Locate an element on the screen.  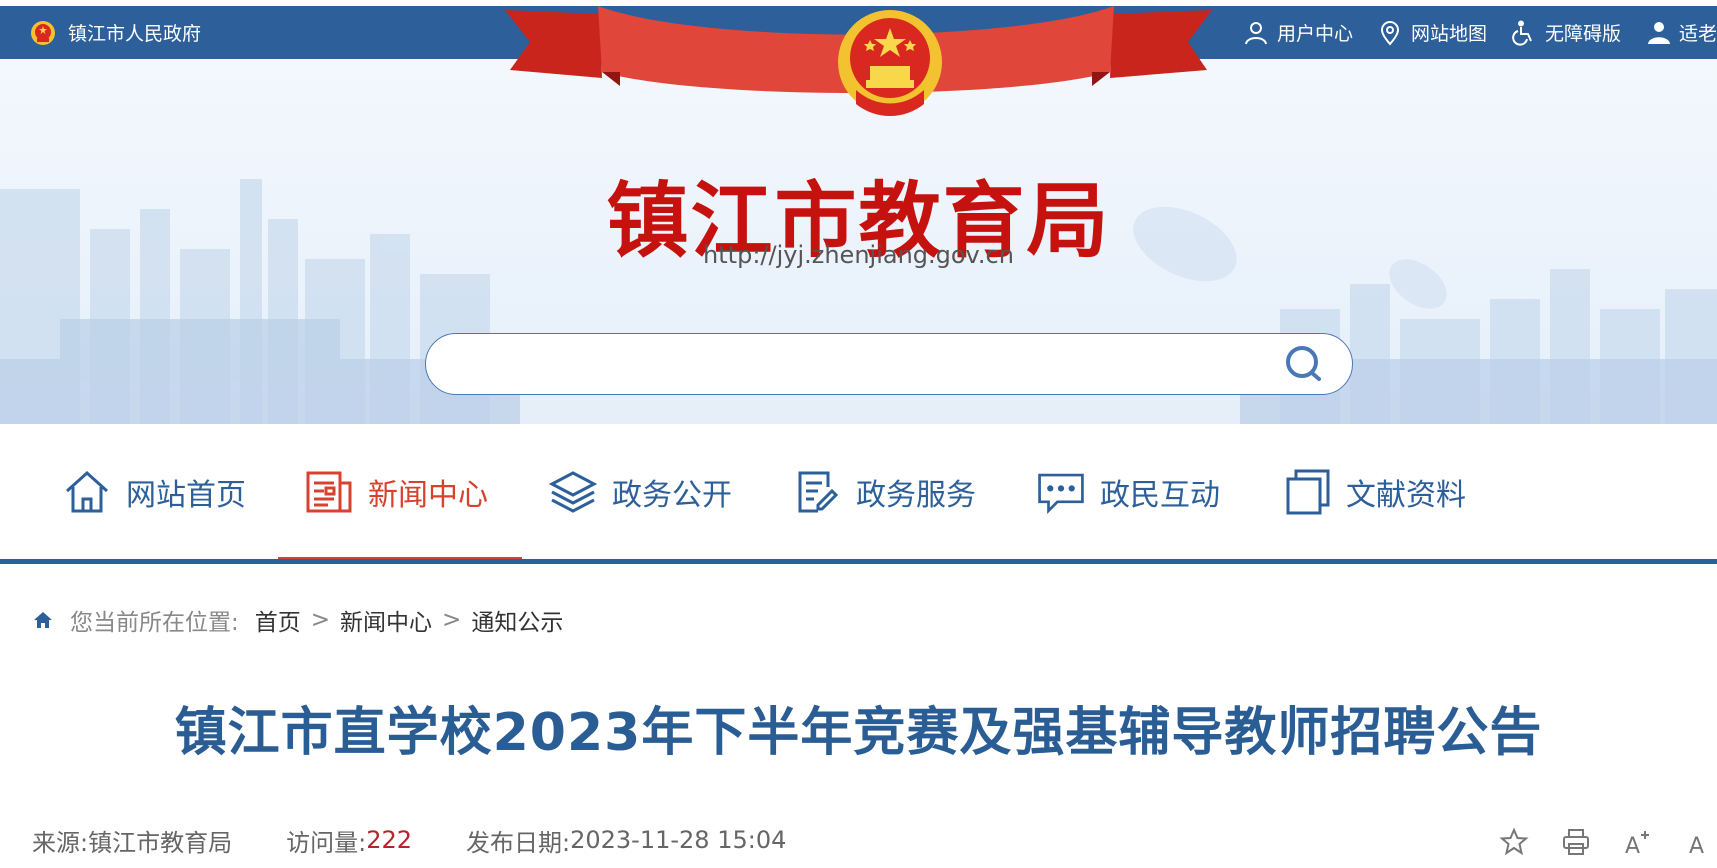
nav-public-interaction-label: 政民互动 is located at coordinates (1160, 495).